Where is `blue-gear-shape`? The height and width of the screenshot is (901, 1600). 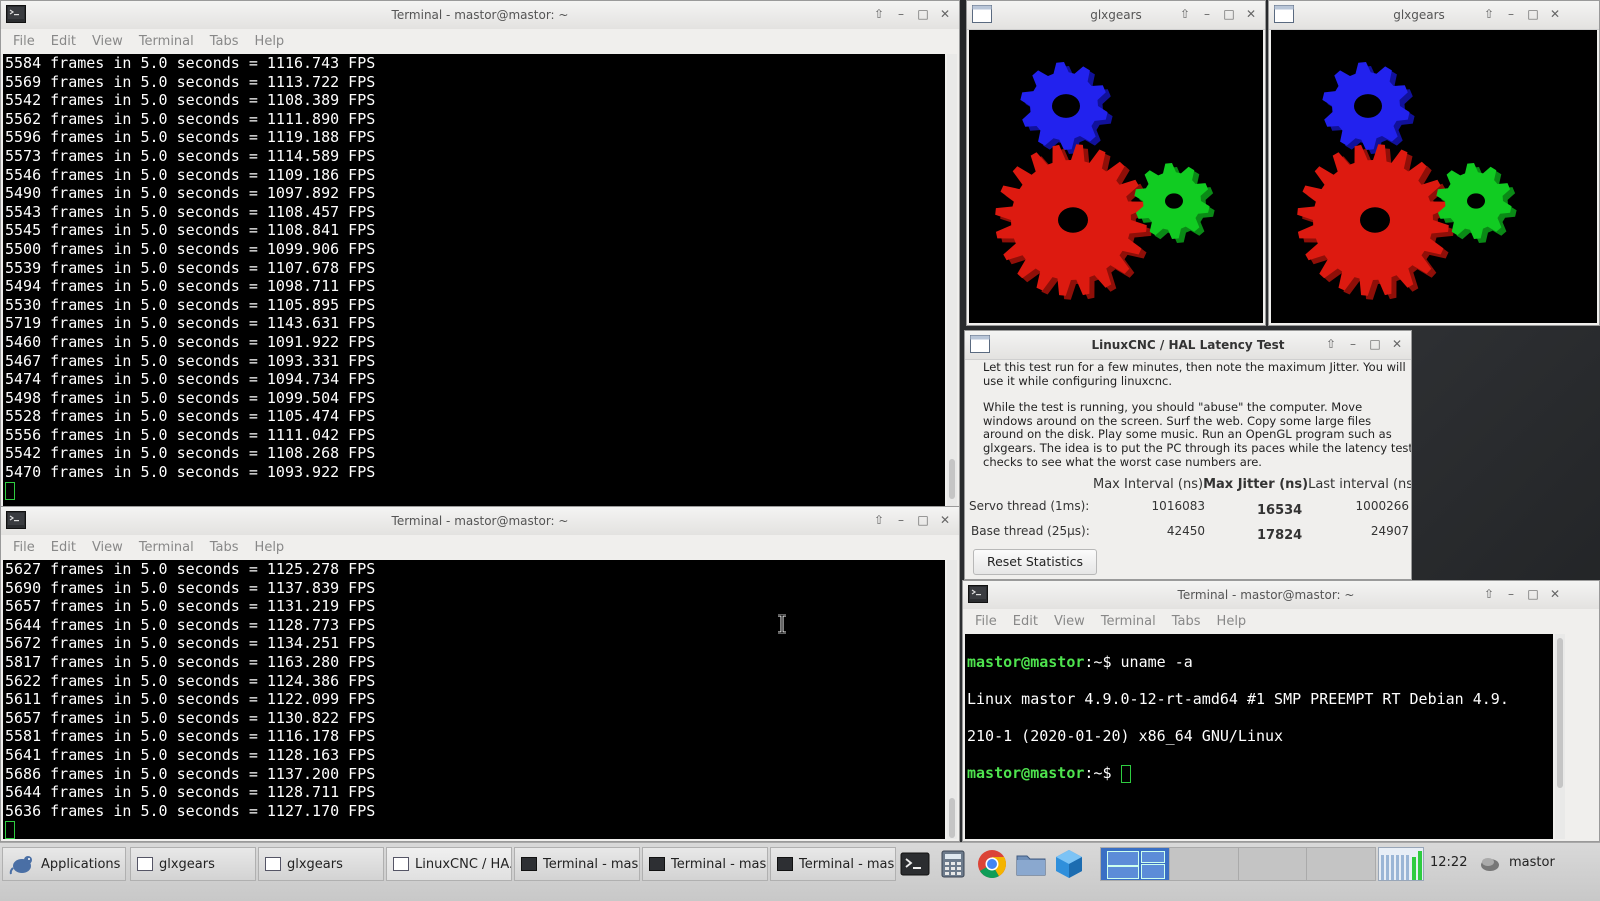
blue-gear-shape is located at coordinates (1368, 108).